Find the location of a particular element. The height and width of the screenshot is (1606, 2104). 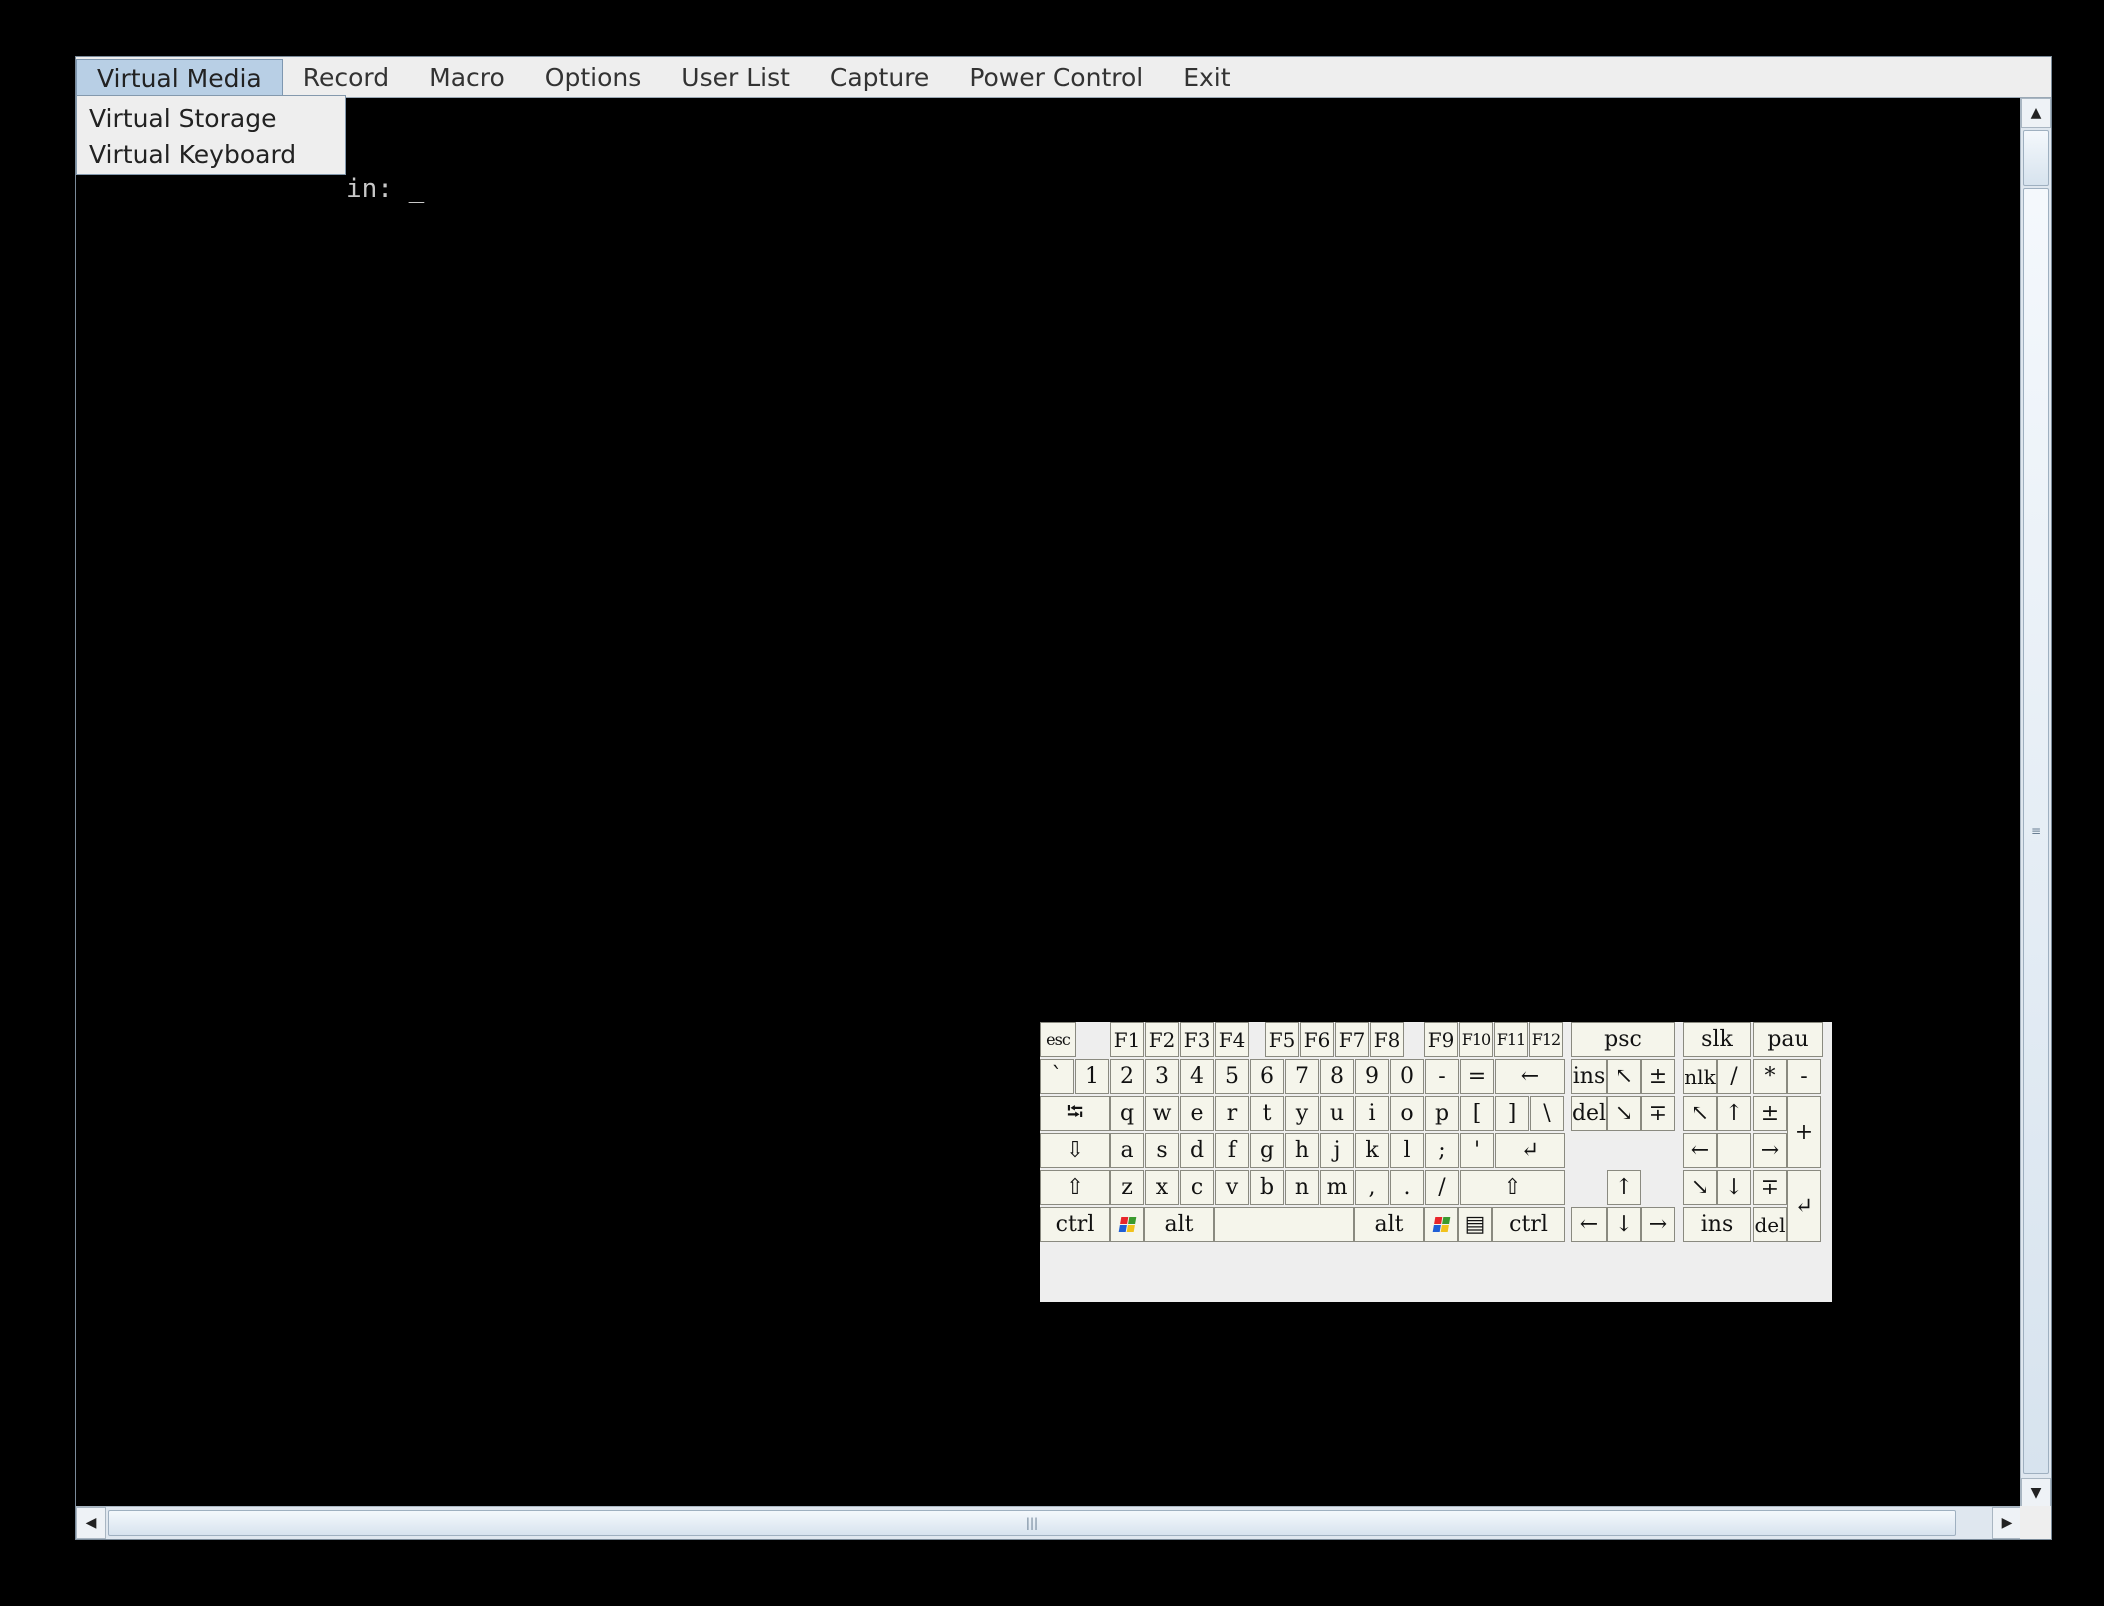

key-arrow-left: ← is located at coordinates (1589, 1224).